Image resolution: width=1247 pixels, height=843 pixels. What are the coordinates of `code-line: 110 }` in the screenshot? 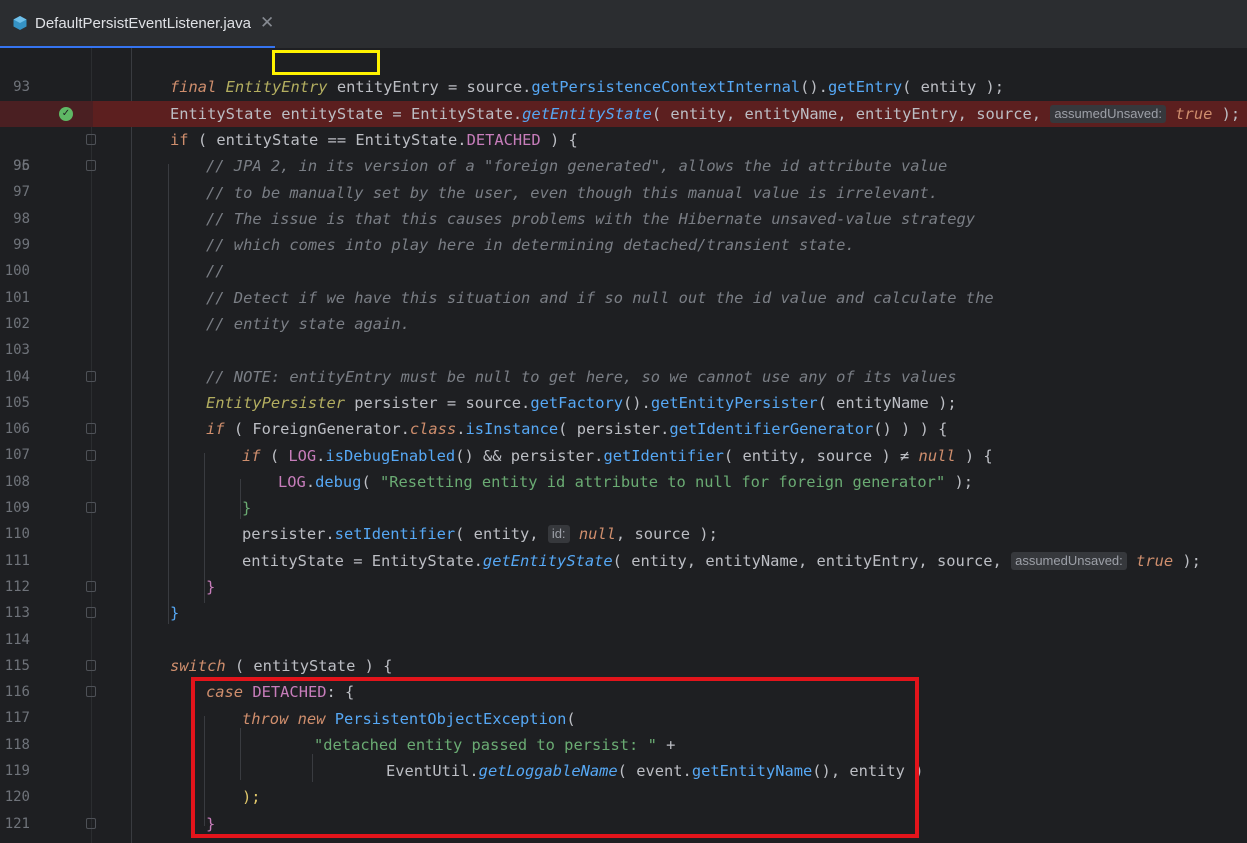 It's located at (623, 518).